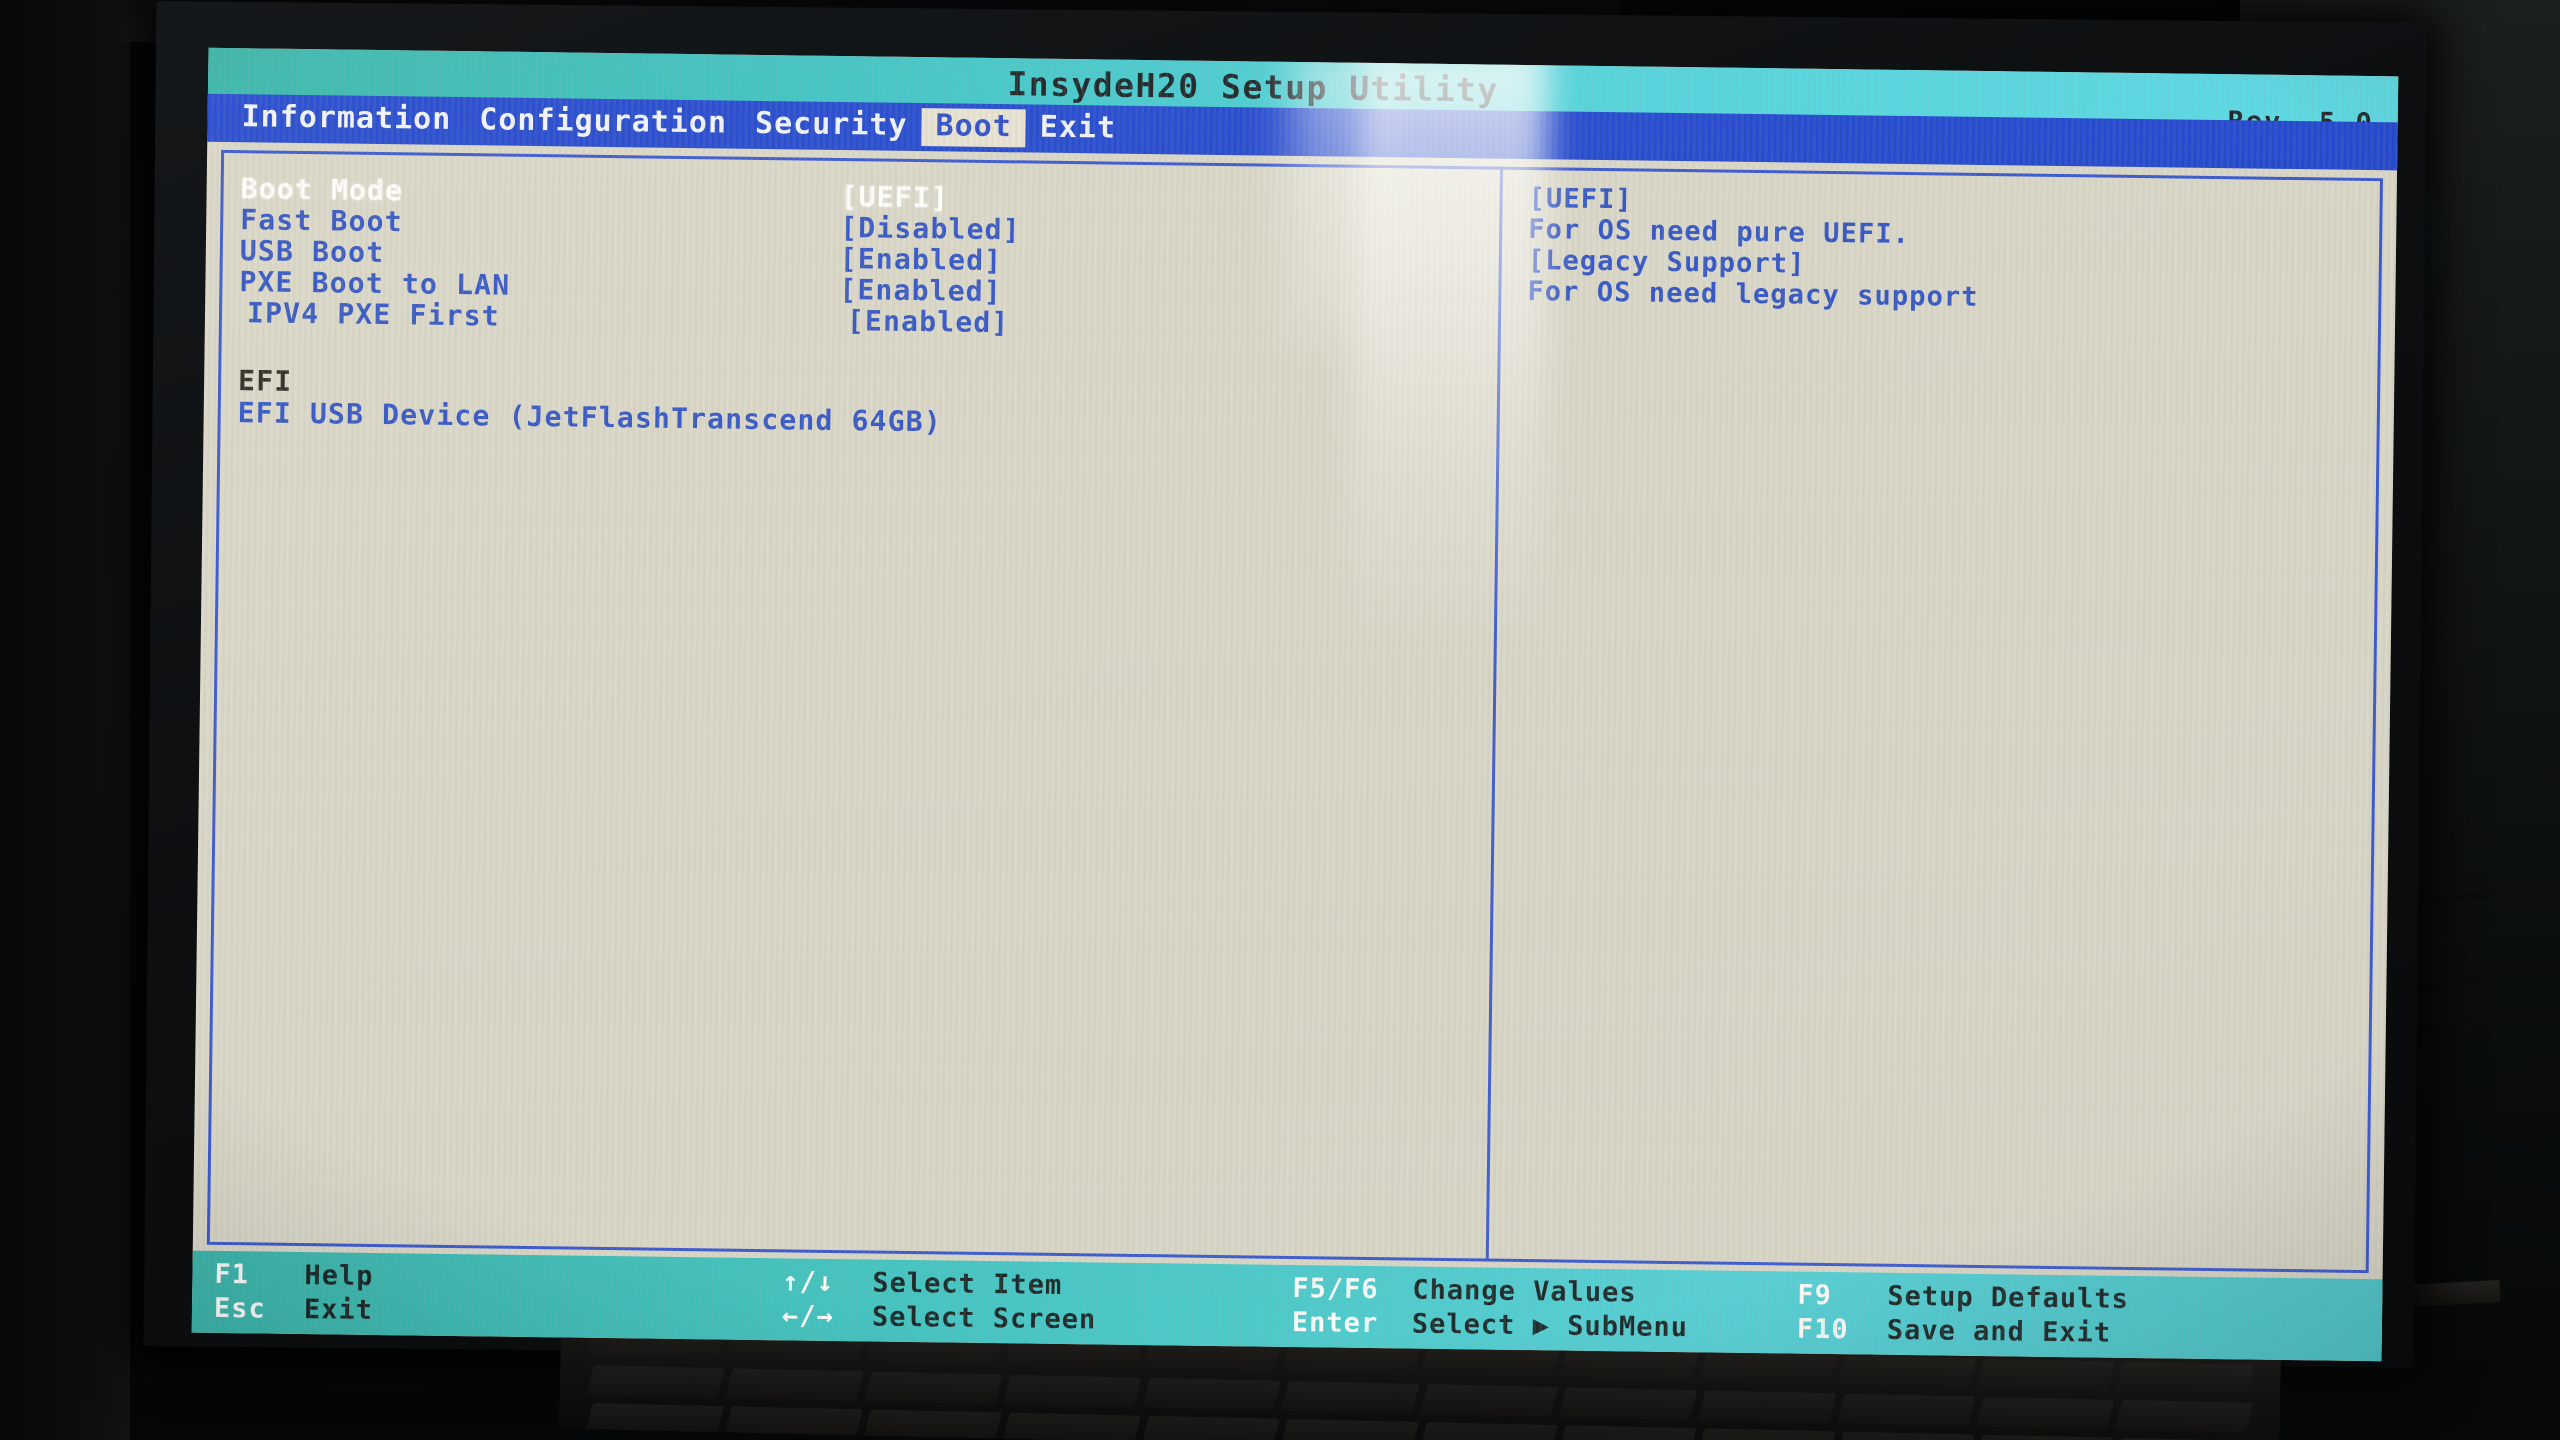 The height and width of the screenshot is (1440, 2560). I want to click on footer-desc: Exit, so click(338, 1310).